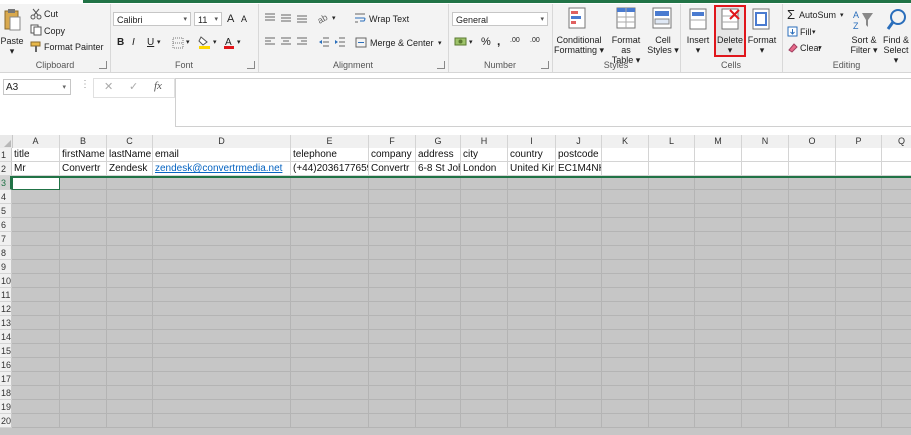  Describe the element at coordinates (36, 421) in the screenshot. I see `cell-a20` at that location.